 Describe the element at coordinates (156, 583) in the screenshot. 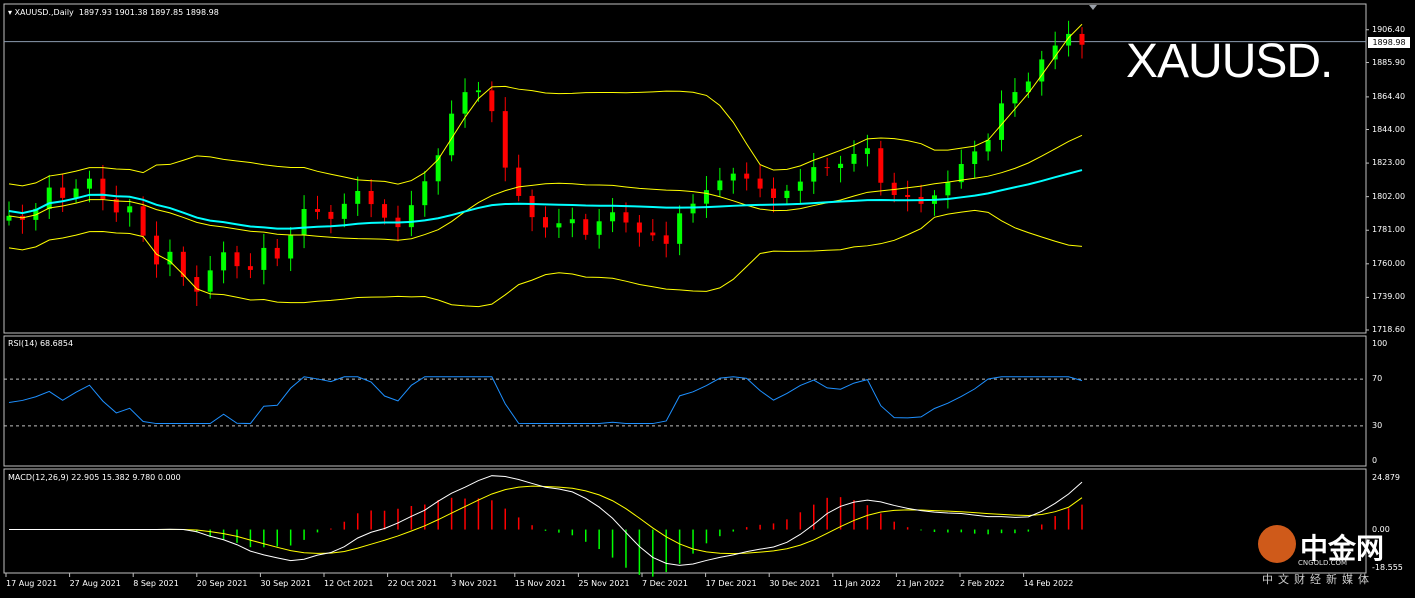

I see `time-label: 8 Sep 2021` at that location.